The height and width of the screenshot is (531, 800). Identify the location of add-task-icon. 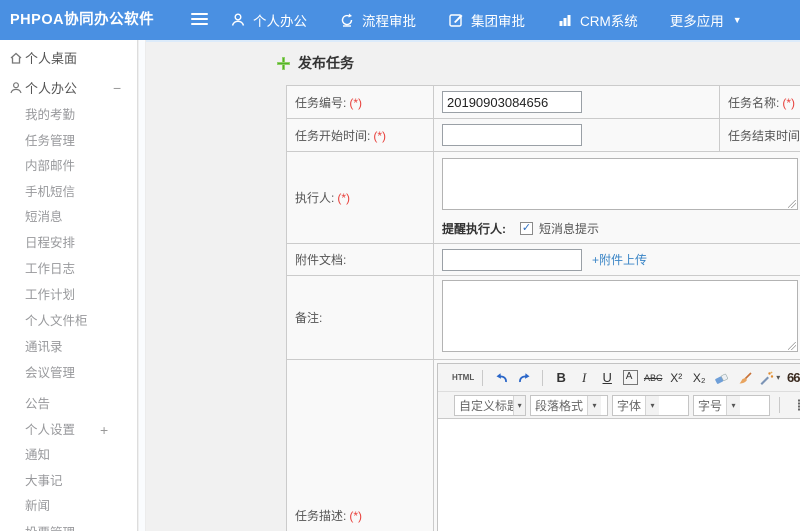
(283, 63).